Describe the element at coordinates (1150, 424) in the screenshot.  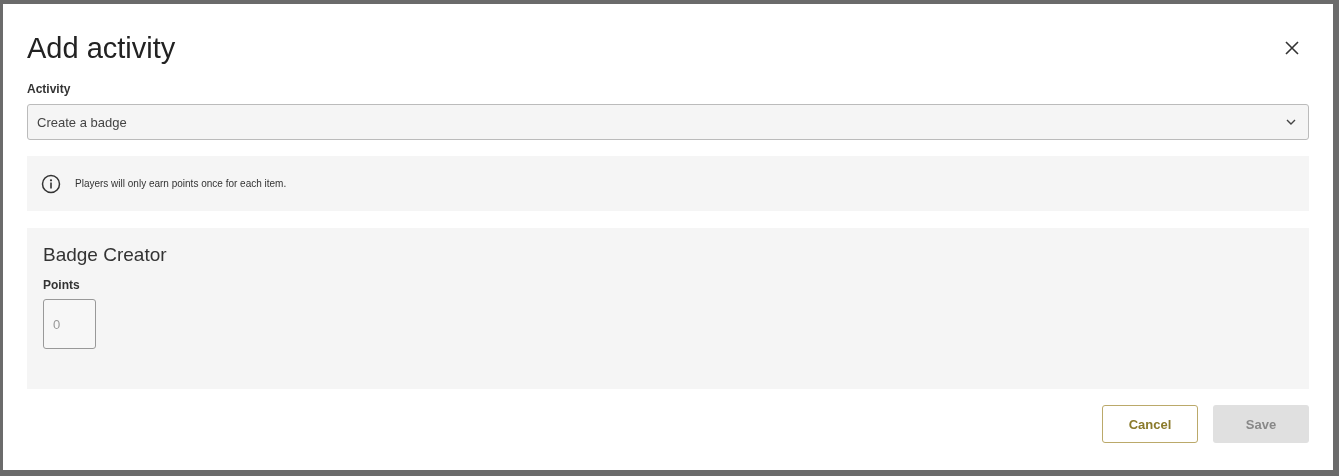
I see `cancel-button: Cancel` at that location.